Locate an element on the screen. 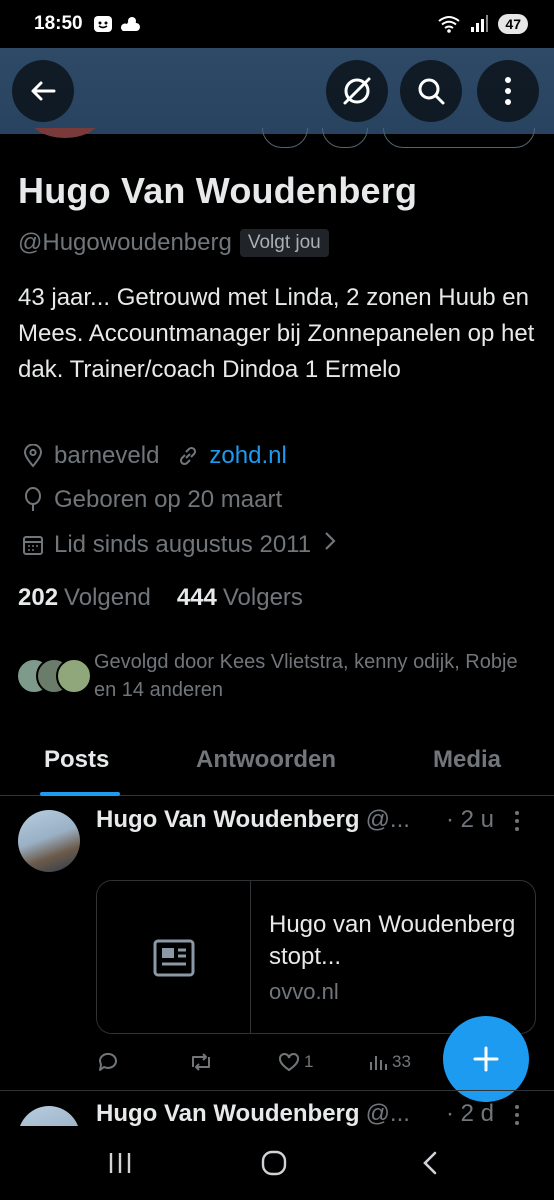  home-circle-icon is located at coordinates (274, 1163).